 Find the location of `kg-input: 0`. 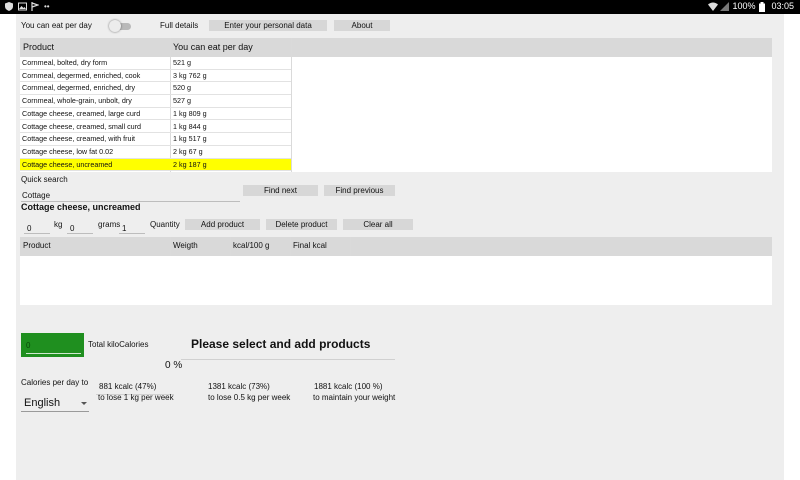

kg-input: 0 is located at coordinates (29, 228).